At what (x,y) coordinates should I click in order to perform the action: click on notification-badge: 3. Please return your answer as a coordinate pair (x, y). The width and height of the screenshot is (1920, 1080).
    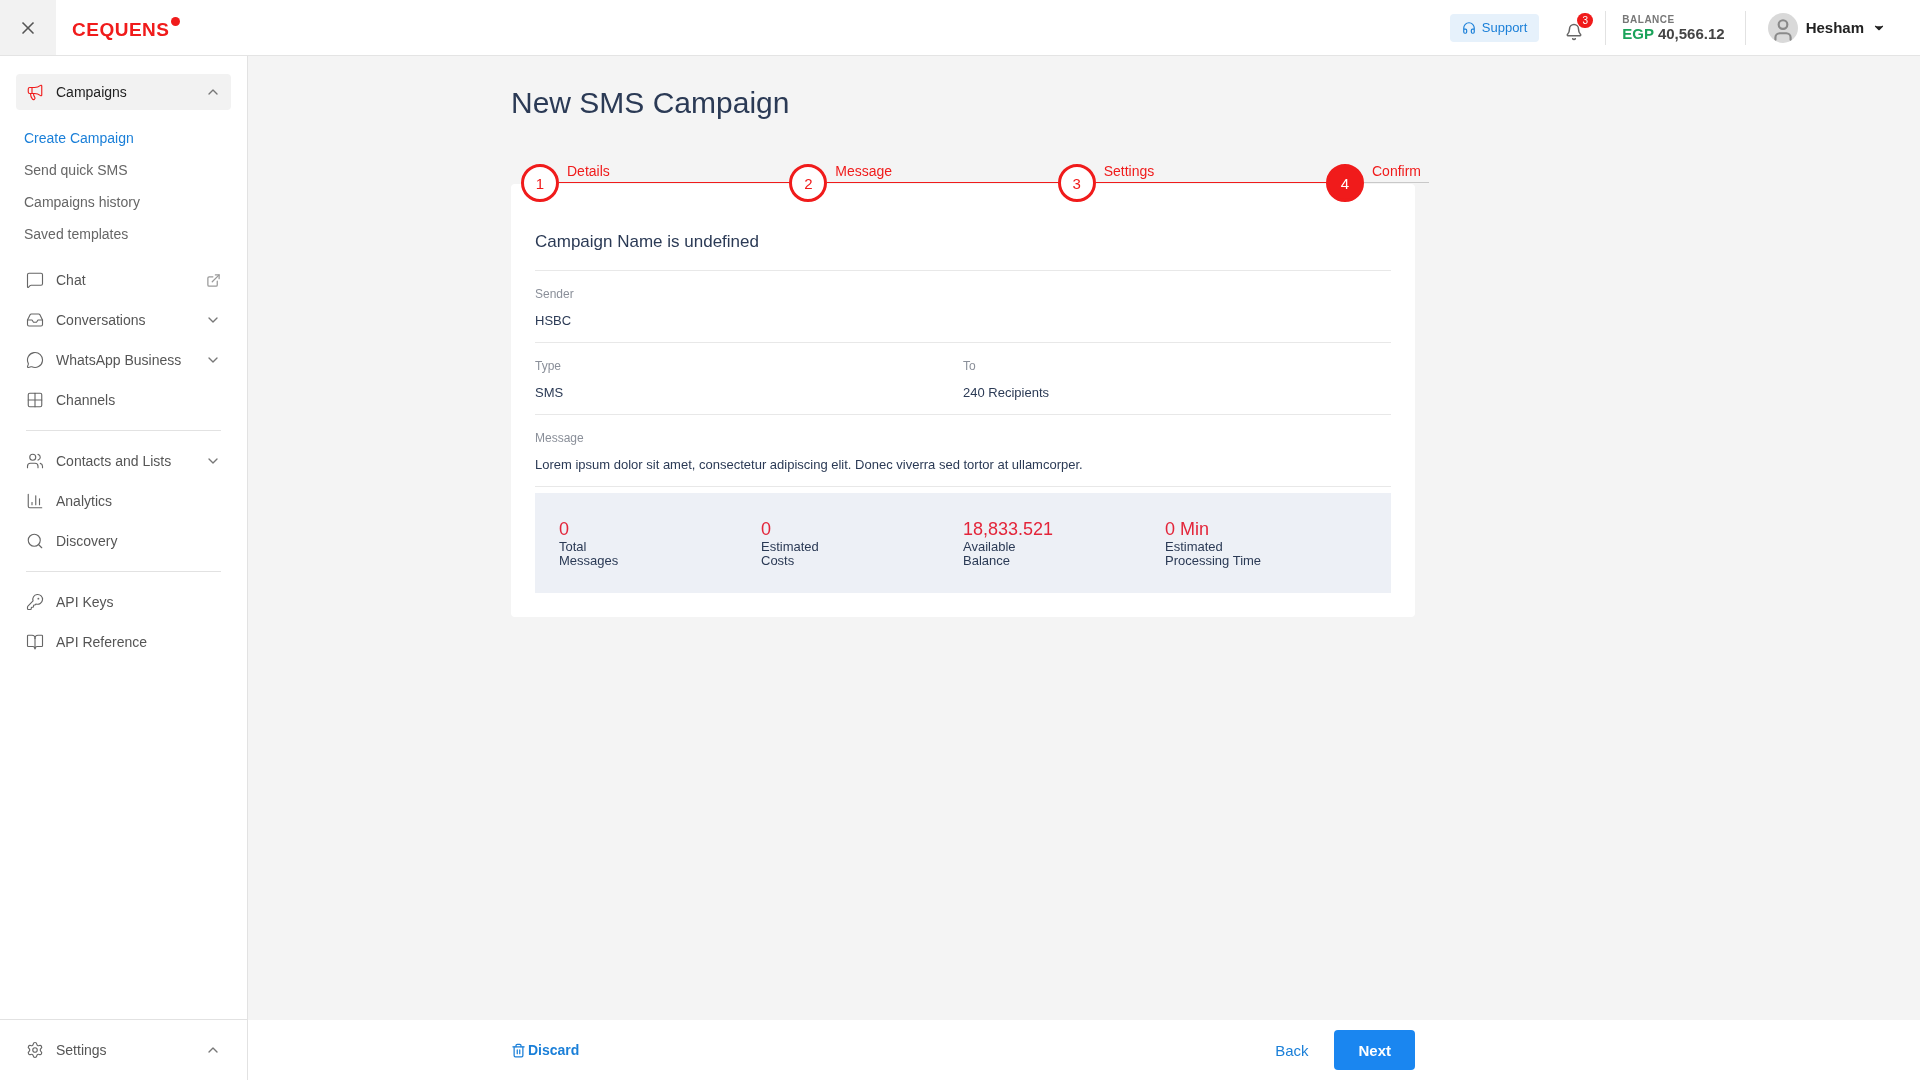
    Looking at the image, I should click on (1585, 20).